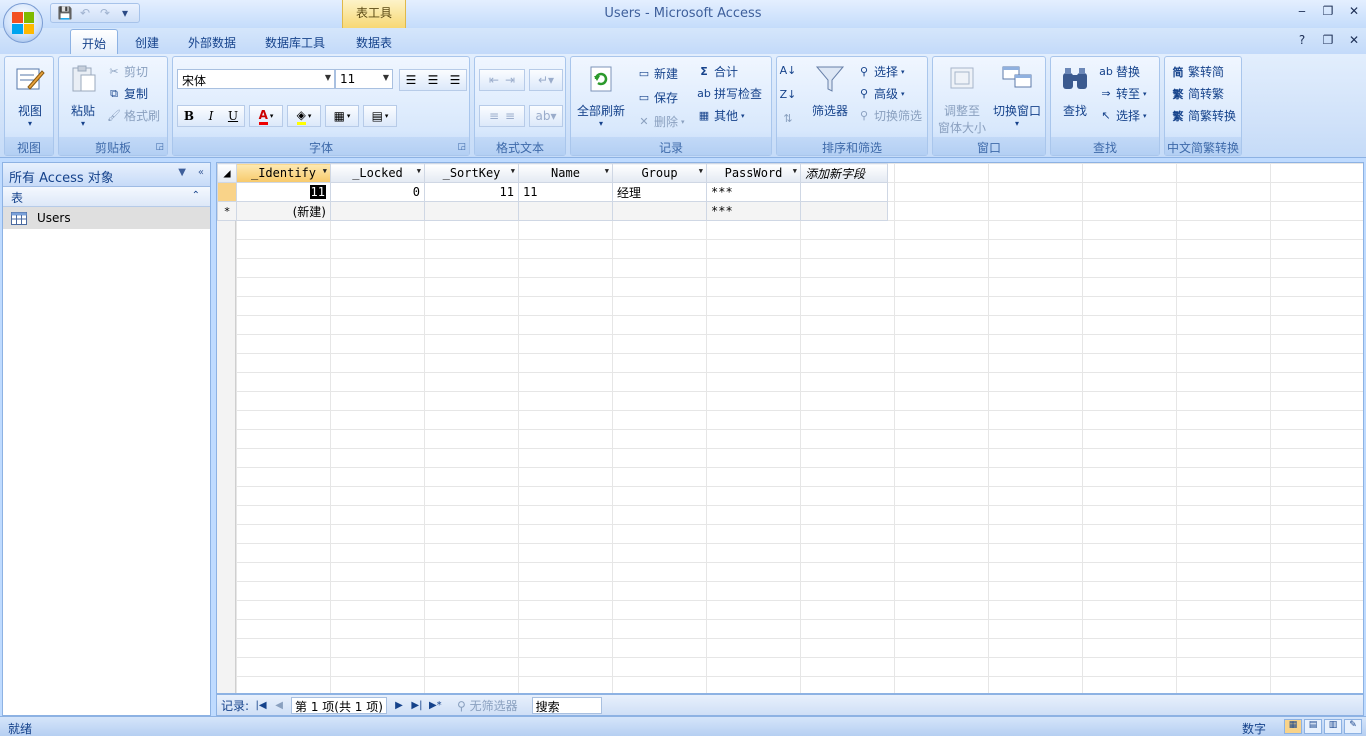  What do you see at coordinates (1119, 71) in the screenshot?
I see `replace-button: ab 替换` at bounding box center [1119, 71].